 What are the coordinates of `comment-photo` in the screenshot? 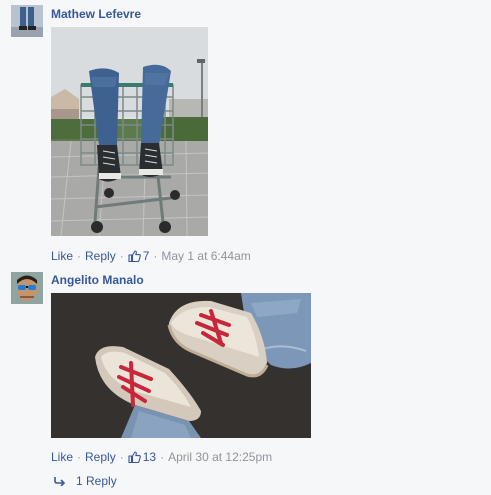 It's located at (129, 131).